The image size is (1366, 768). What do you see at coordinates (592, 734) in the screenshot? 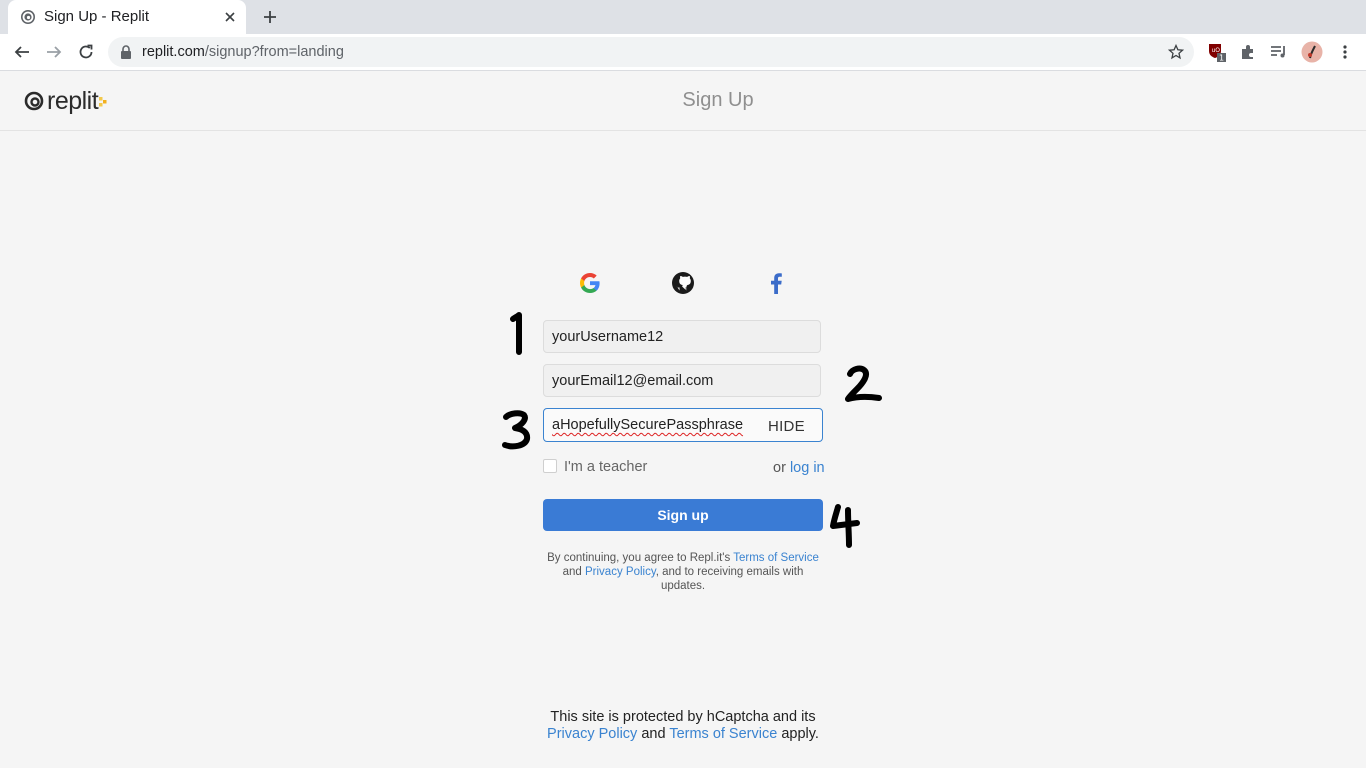
I see `hcaptcha-privacy-link: Privacy Policy` at bounding box center [592, 734].